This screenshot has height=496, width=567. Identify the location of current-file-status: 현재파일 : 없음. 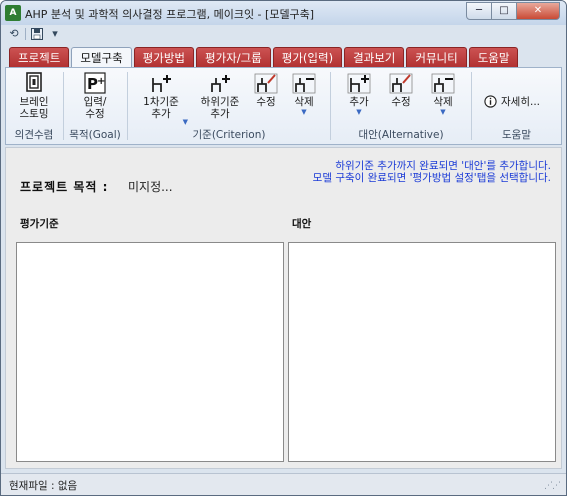
(43, 486).